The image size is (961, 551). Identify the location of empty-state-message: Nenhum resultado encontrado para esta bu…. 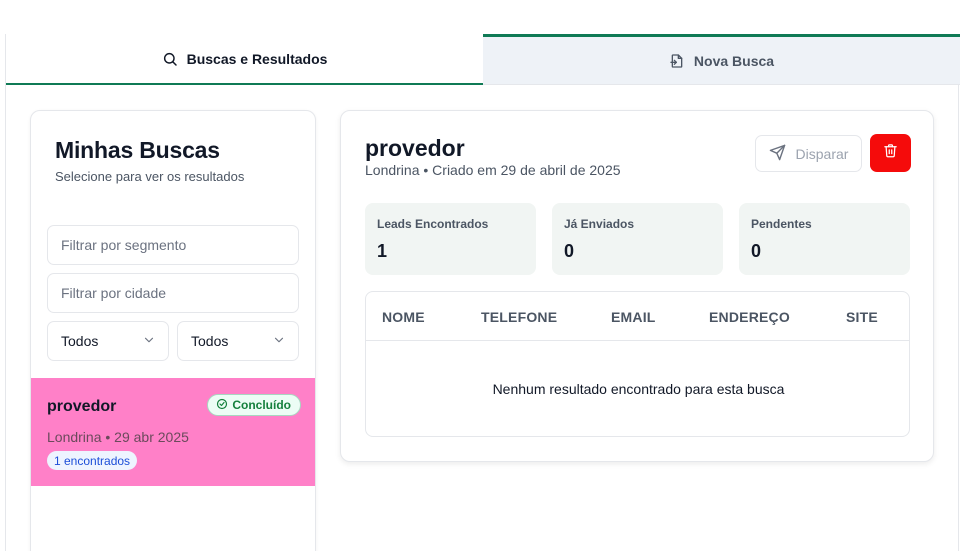
(638, 389).